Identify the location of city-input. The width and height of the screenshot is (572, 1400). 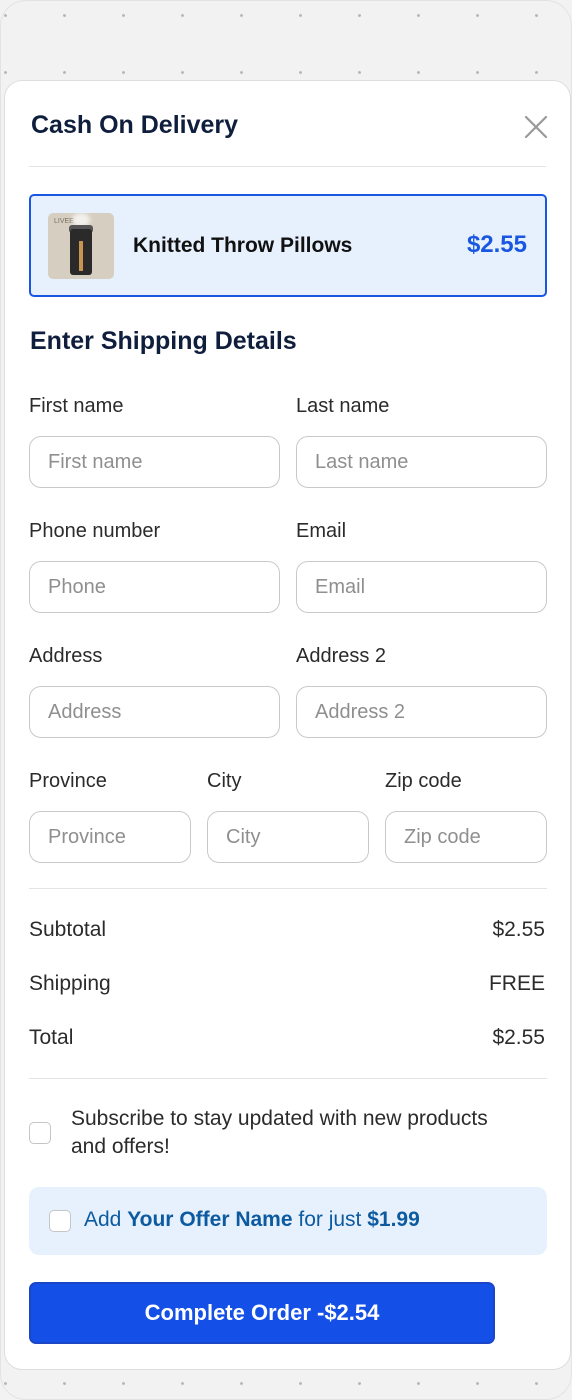
(288, 837).